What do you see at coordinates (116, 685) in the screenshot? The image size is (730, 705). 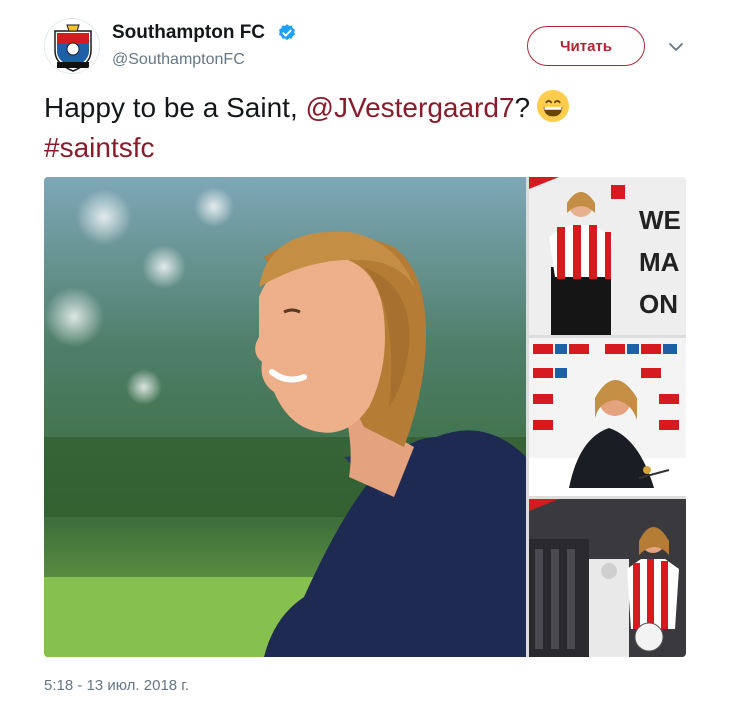 I see `tweet-timestamp: 5:18 - 13 июл. 2018 г.` at bounding box center [116, 685].